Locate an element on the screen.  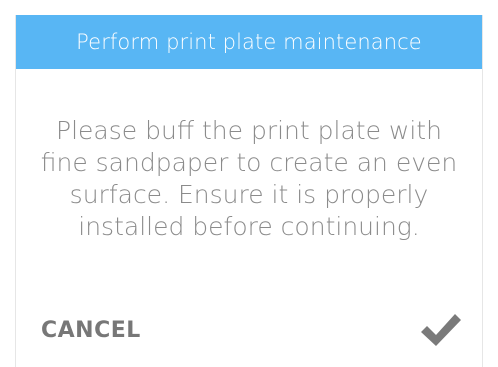
dialog-header: Perform print plate maintenance is located at coordinates (249, 42).